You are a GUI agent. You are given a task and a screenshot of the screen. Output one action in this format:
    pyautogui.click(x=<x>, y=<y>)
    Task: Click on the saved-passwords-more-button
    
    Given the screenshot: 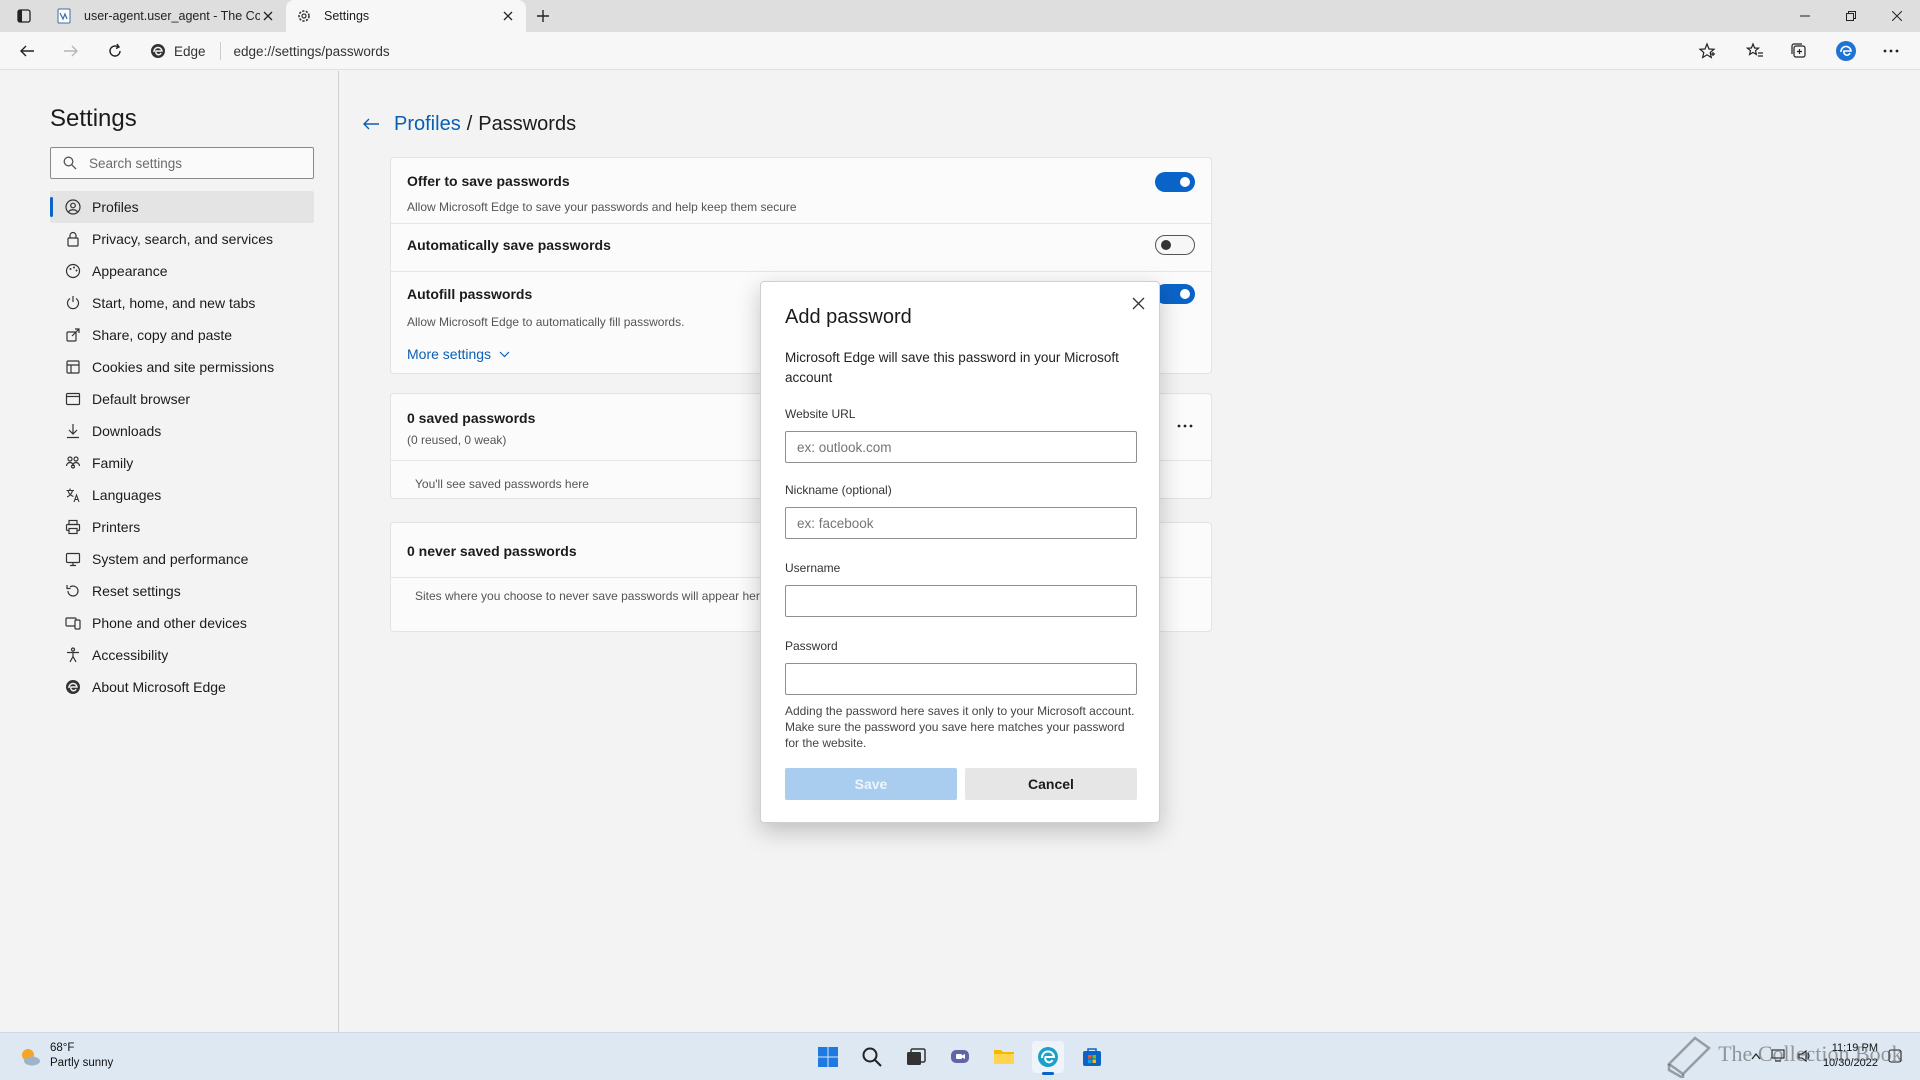 What is the action you would take?
    pyautogui.click(x=1185, y=426)
    